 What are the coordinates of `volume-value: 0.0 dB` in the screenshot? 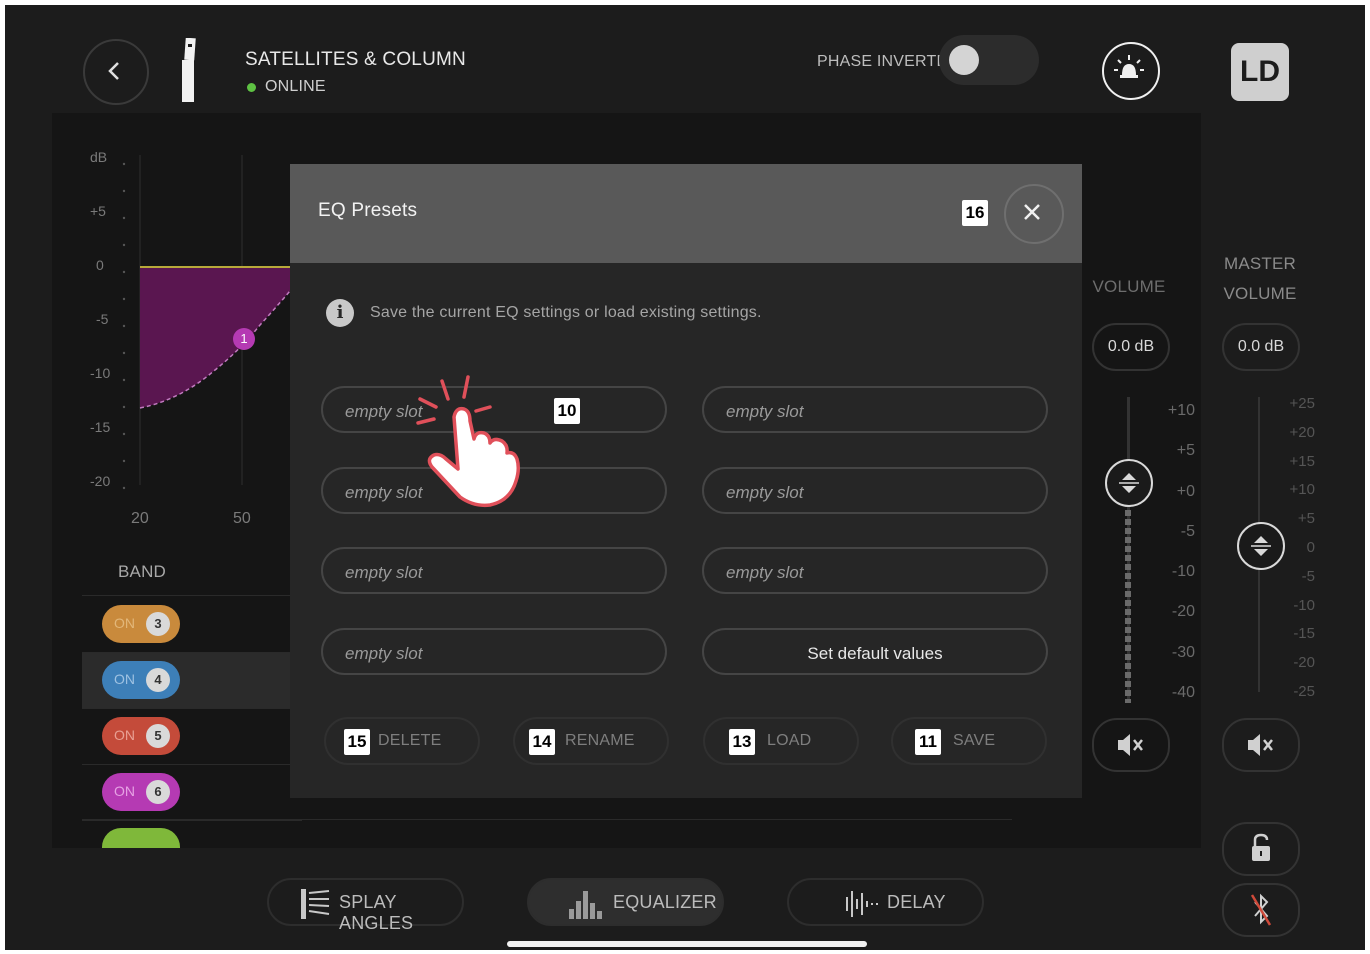 It's located at (1131, 347).